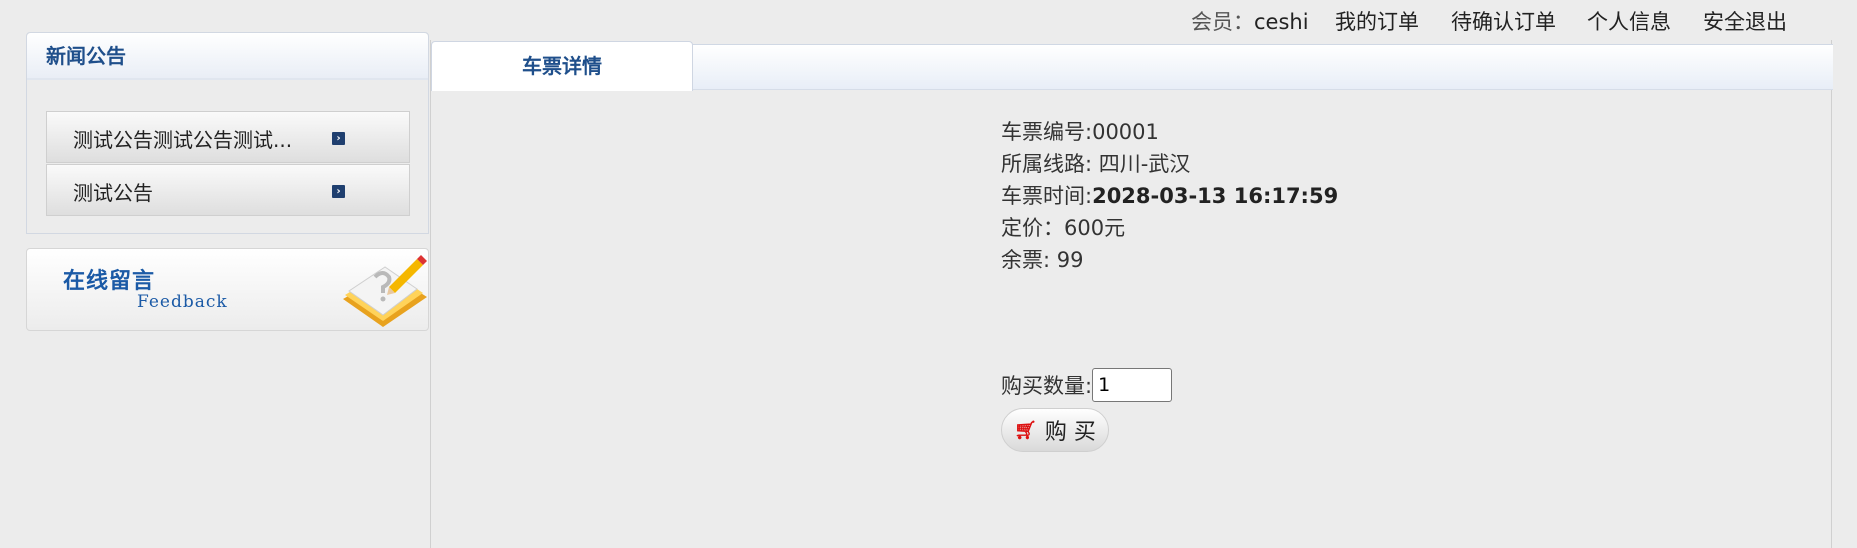  I want to click on ticket-remaining-row: 余票: 99, so click(1169, 260).